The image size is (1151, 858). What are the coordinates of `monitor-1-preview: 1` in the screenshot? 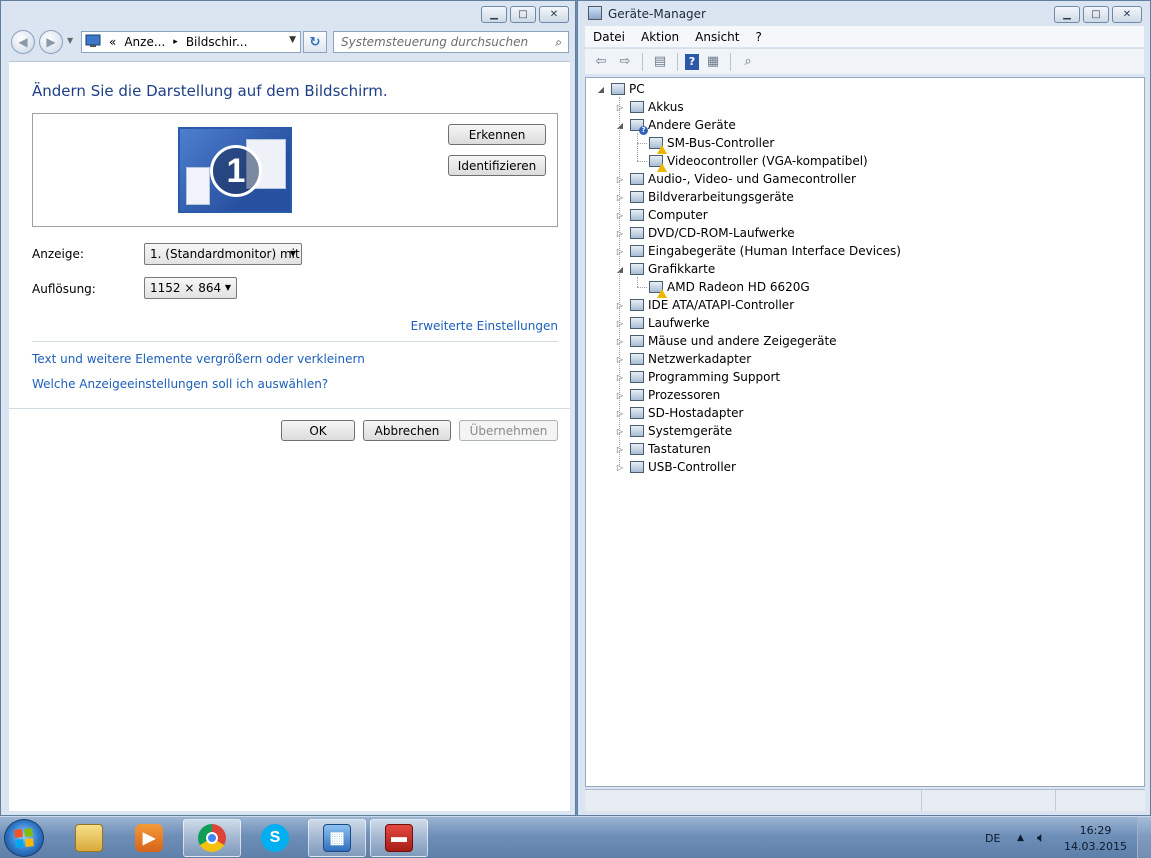 It's located at (235, 170).